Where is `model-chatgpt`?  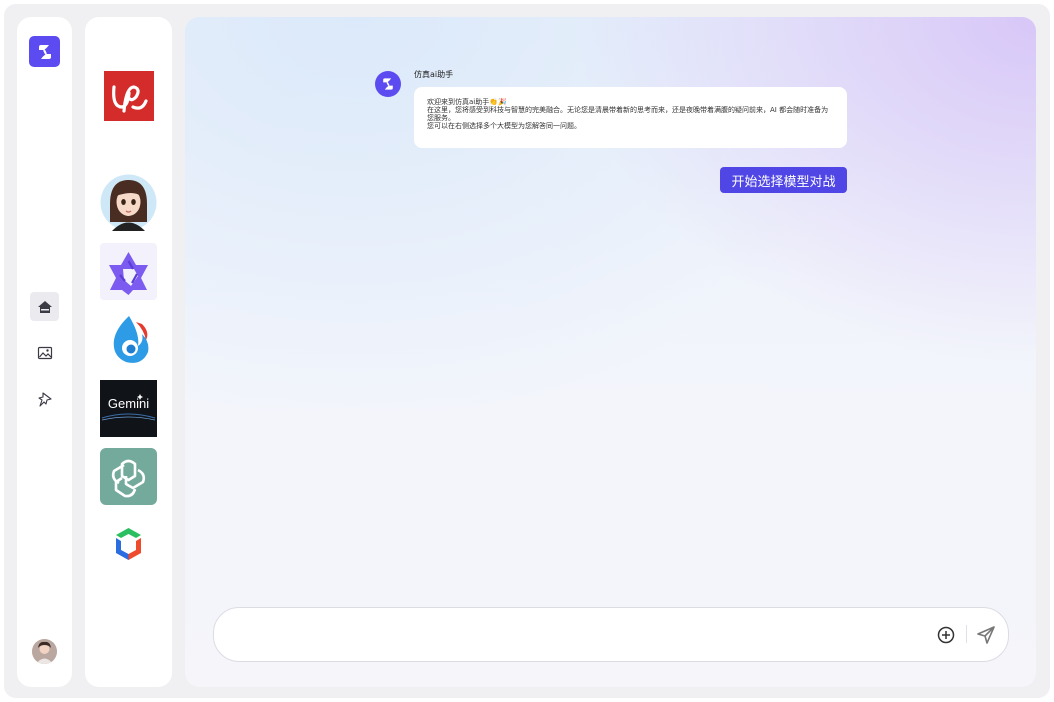
model-chatgpt is located at coordinates (128, 476).